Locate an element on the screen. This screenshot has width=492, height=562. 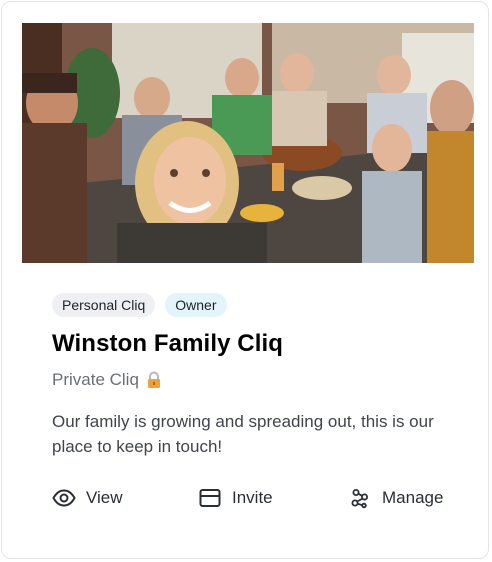
eye-icon is located at coordinates (64, 498).